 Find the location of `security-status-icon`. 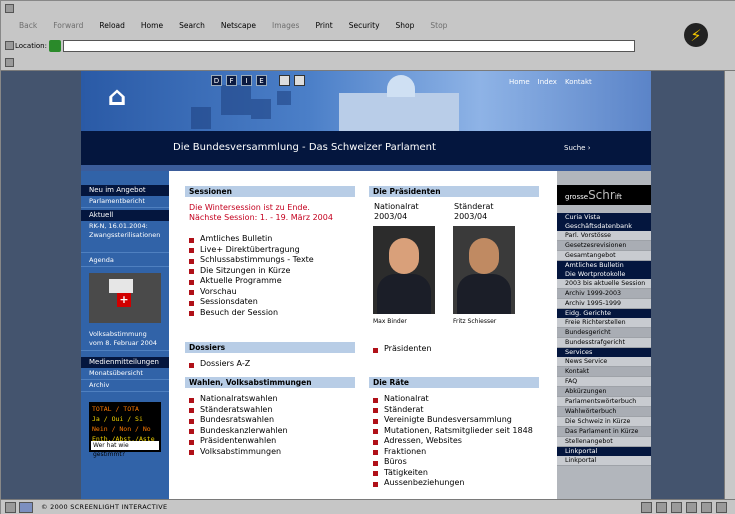

security-status-icon is located at coordinates (691, 507).